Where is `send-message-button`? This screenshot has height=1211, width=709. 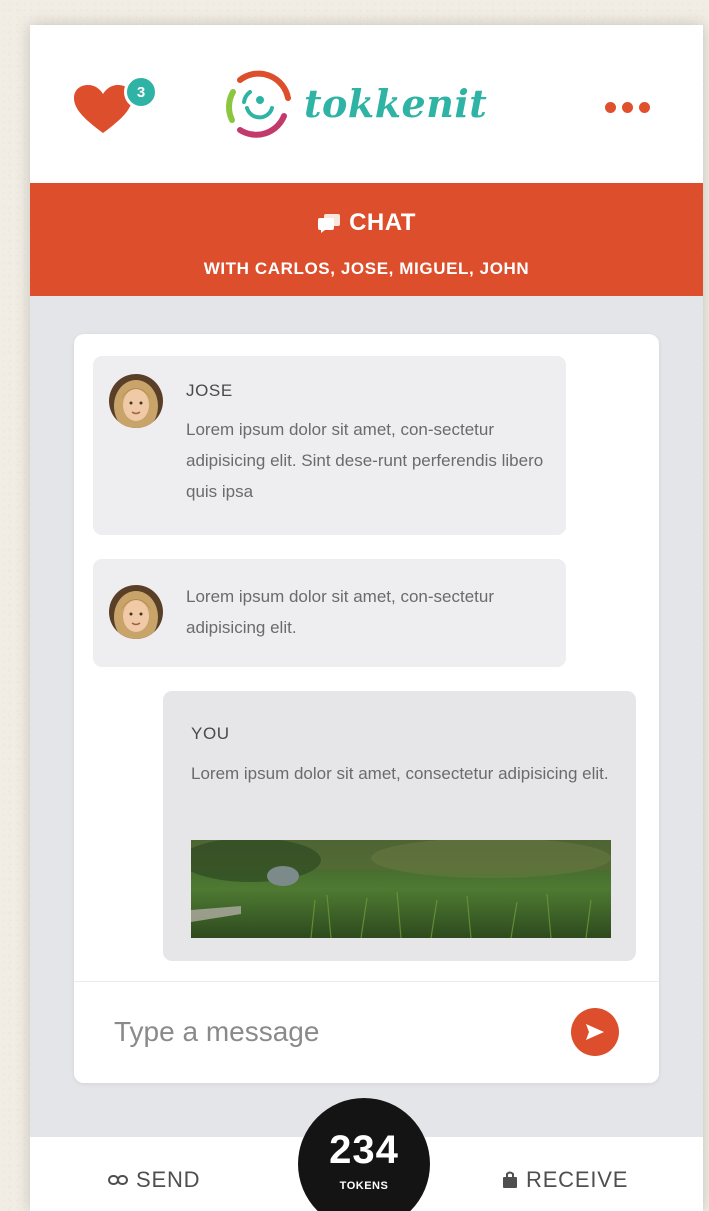 send-message-button is located at coordinates (595, 1032).